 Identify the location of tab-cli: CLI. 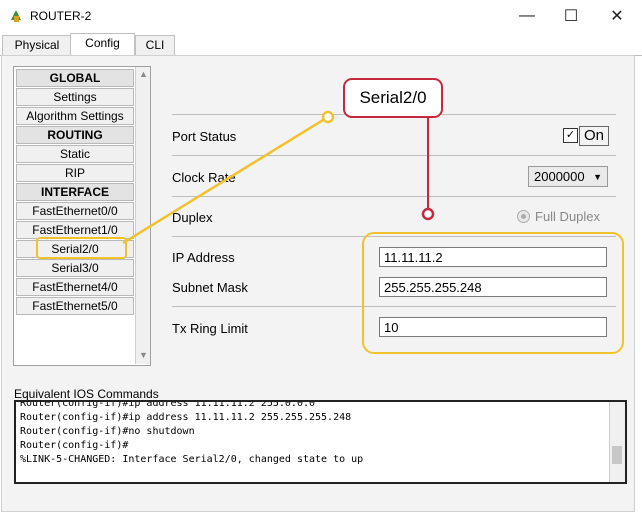
(155, 45).